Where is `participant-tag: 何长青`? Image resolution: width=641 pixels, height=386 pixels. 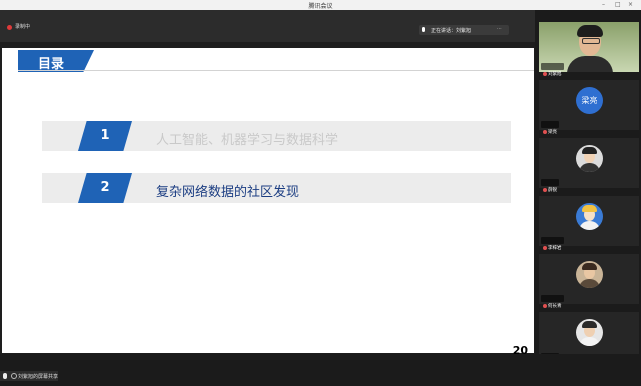
participant-tag: 何长青 is located at coordinates (552, 302).